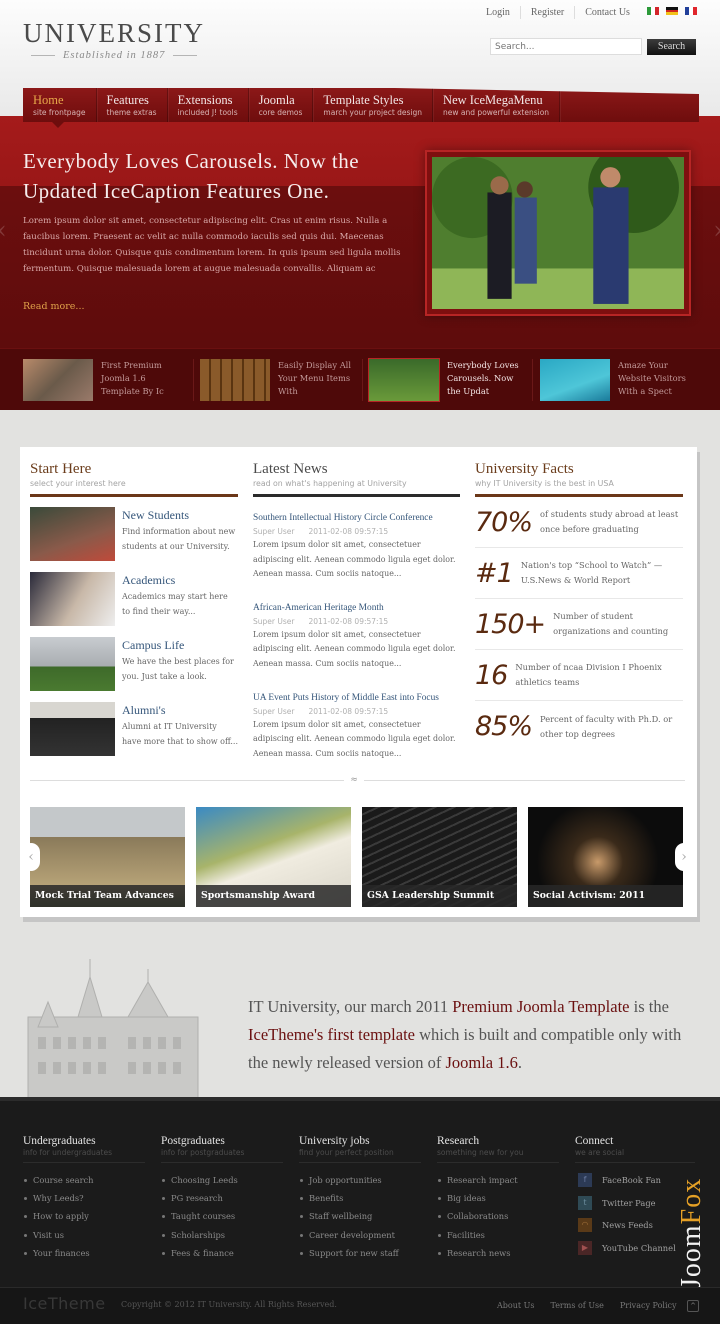 The image size is (720, 1324). What do you see at coordinates (100, 380) in the screenshot?
I see `carousel-thumb: First Premium Joomla 1.6 Template By Ic` at bounding box center [100, 380].